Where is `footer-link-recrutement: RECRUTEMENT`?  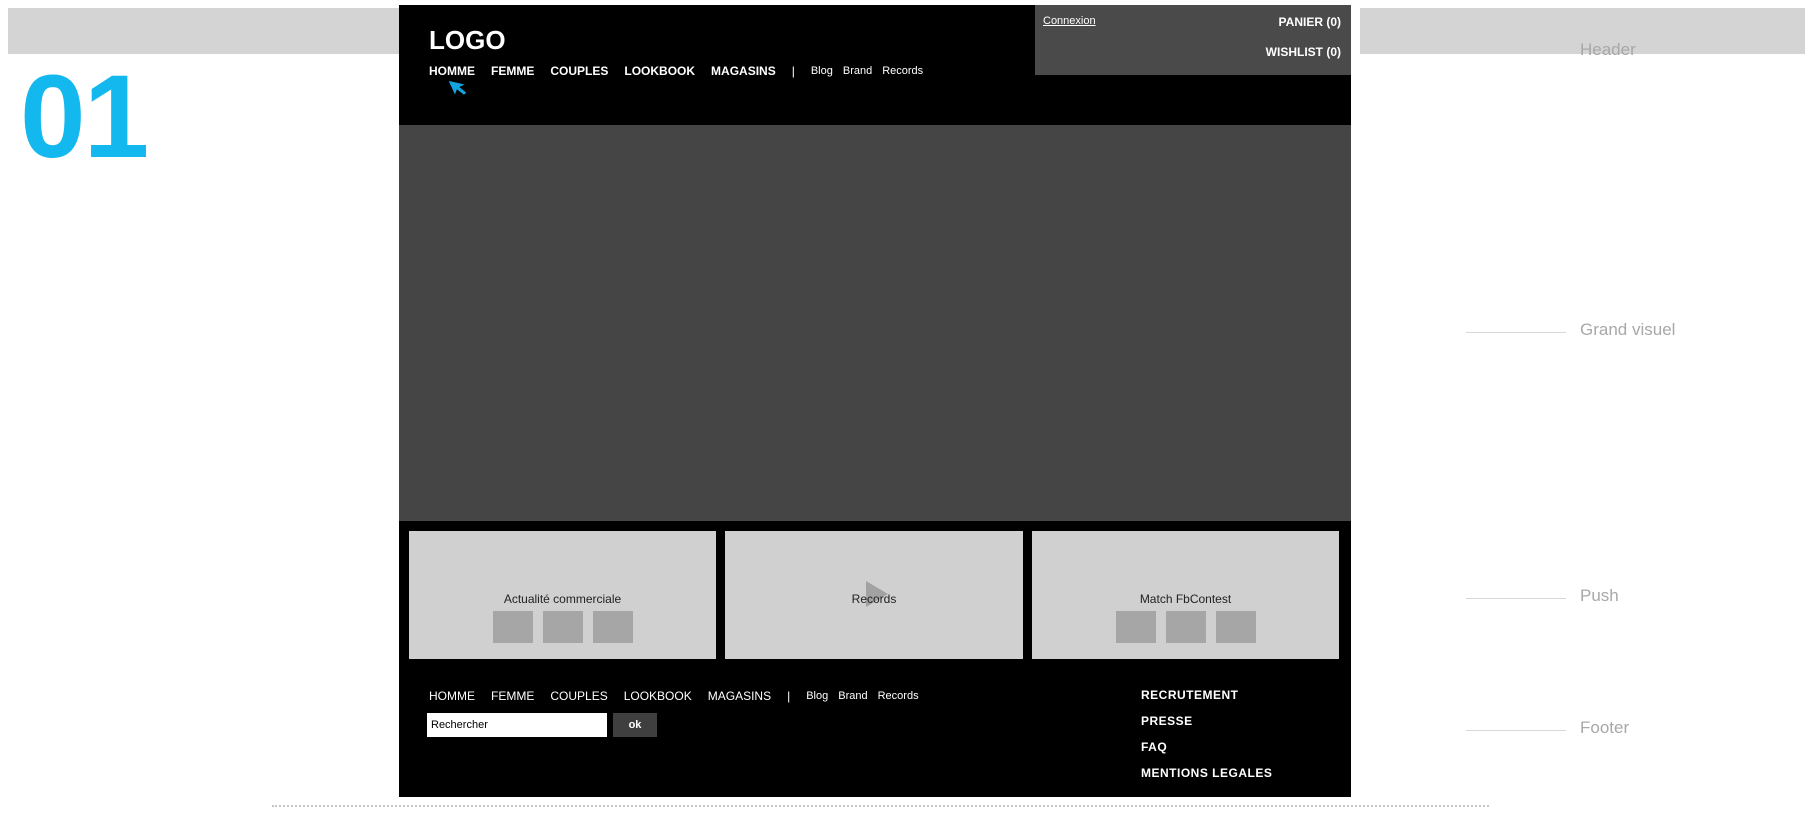 footer-link-recrutement: RECRUTEMENT is located at coordinates (1206, 701).